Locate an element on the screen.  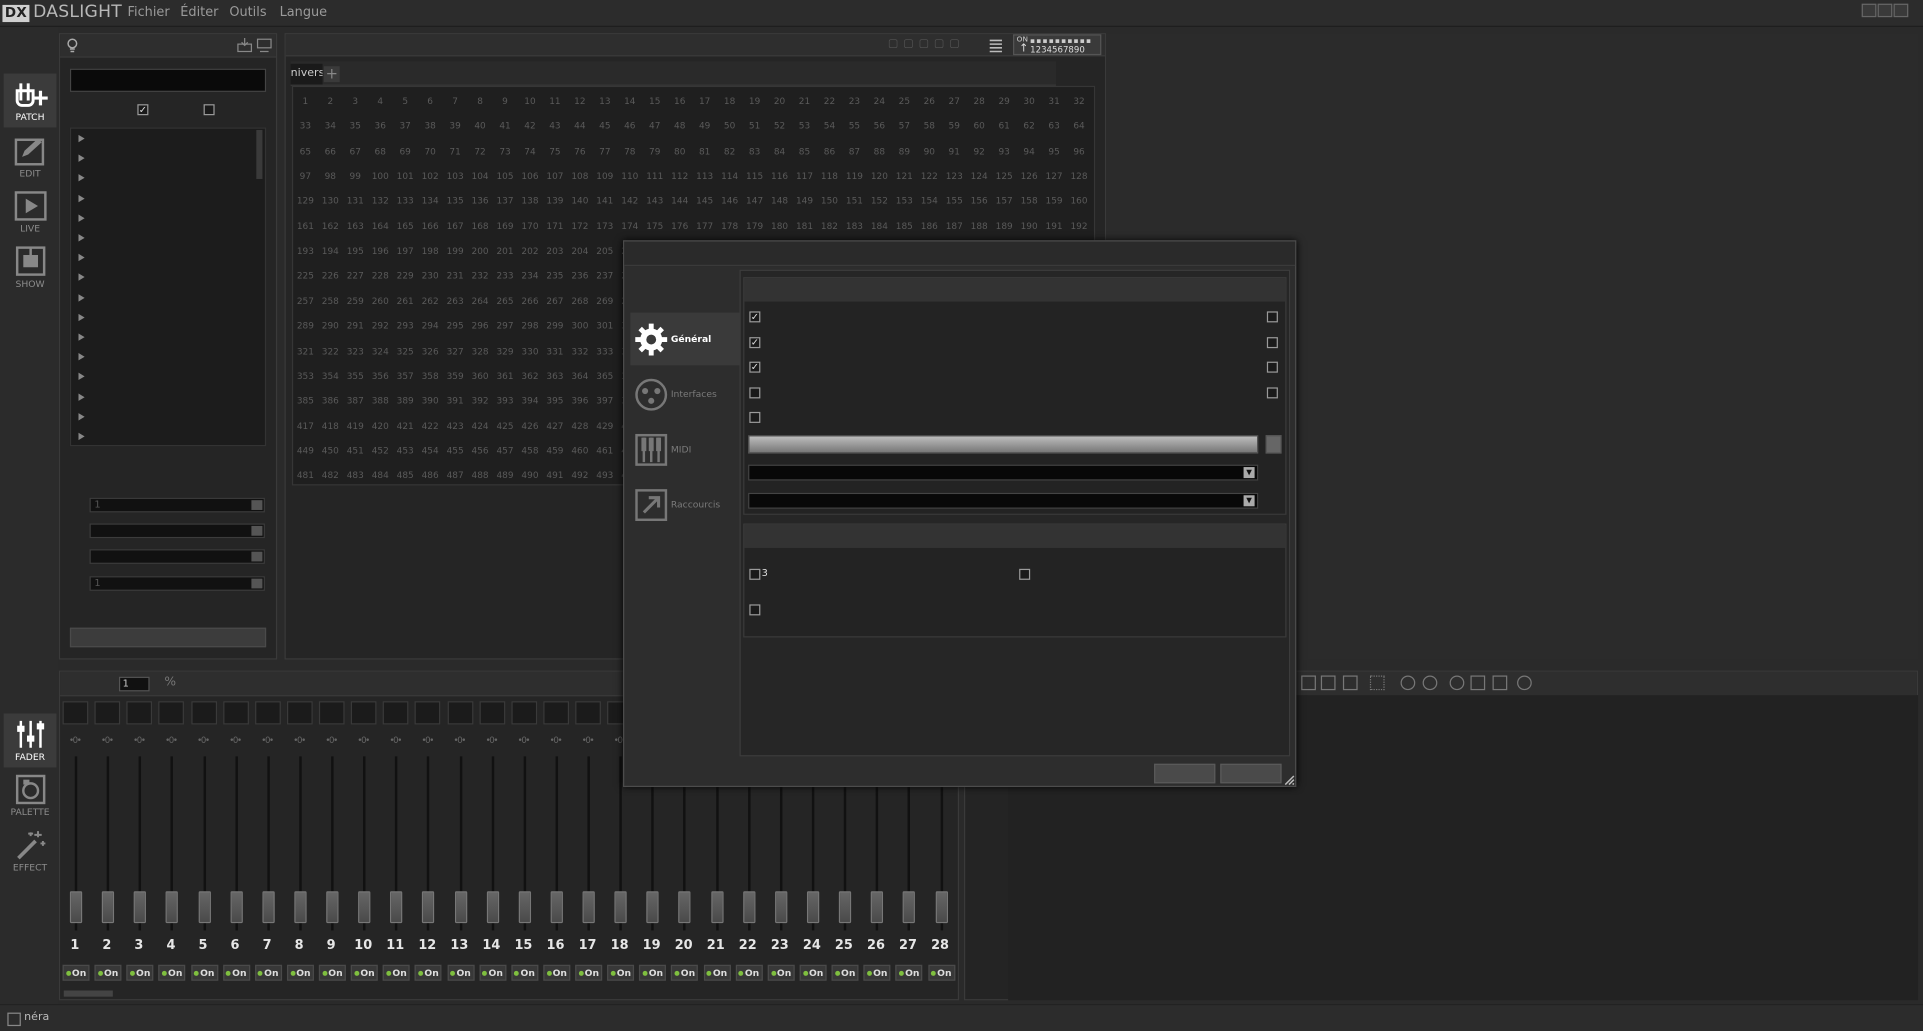
dmx-channel-cell: 81 is located at coordinates (704, 150).